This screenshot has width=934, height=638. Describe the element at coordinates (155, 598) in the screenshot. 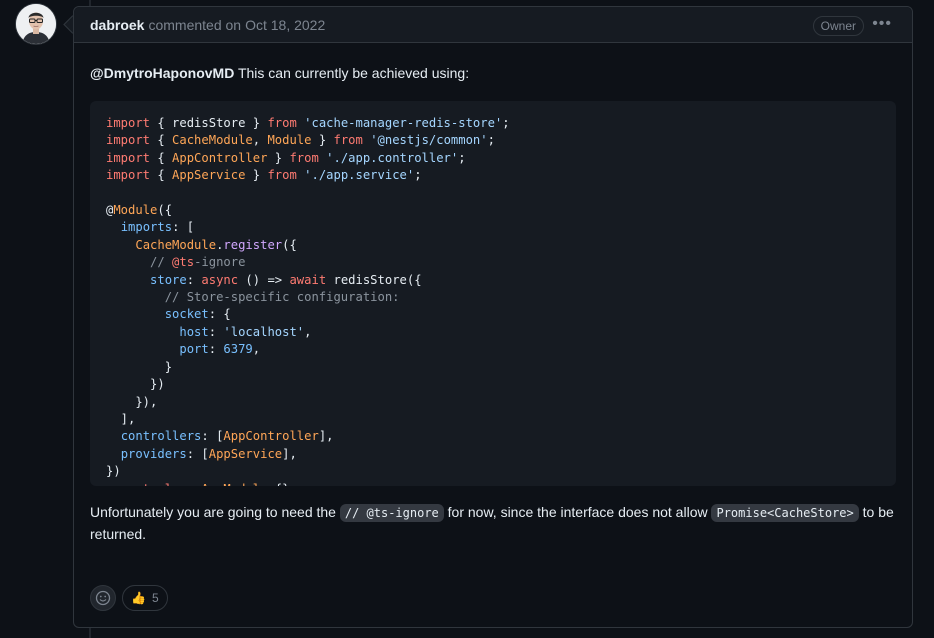

I see `reaction-count: 5` at that location.